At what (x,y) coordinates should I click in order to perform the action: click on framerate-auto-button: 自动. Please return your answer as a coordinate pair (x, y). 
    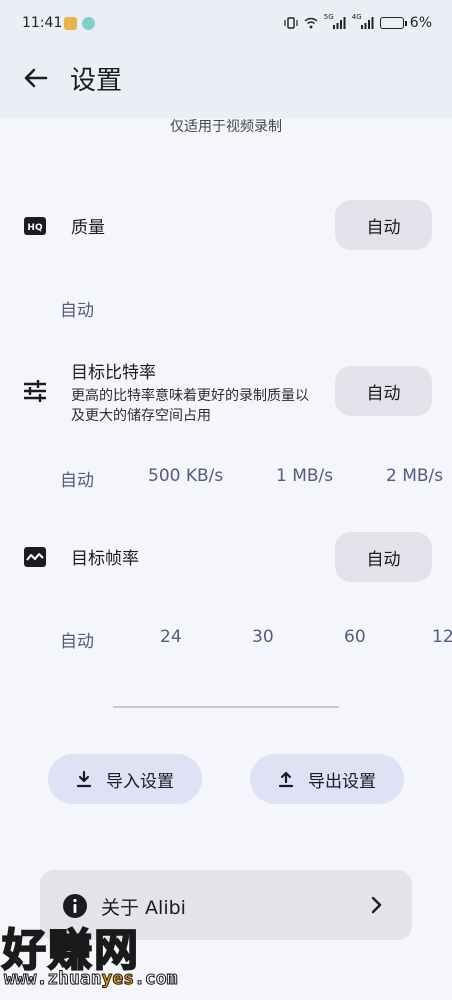
    Looking at the image, I should click on (383, 557).